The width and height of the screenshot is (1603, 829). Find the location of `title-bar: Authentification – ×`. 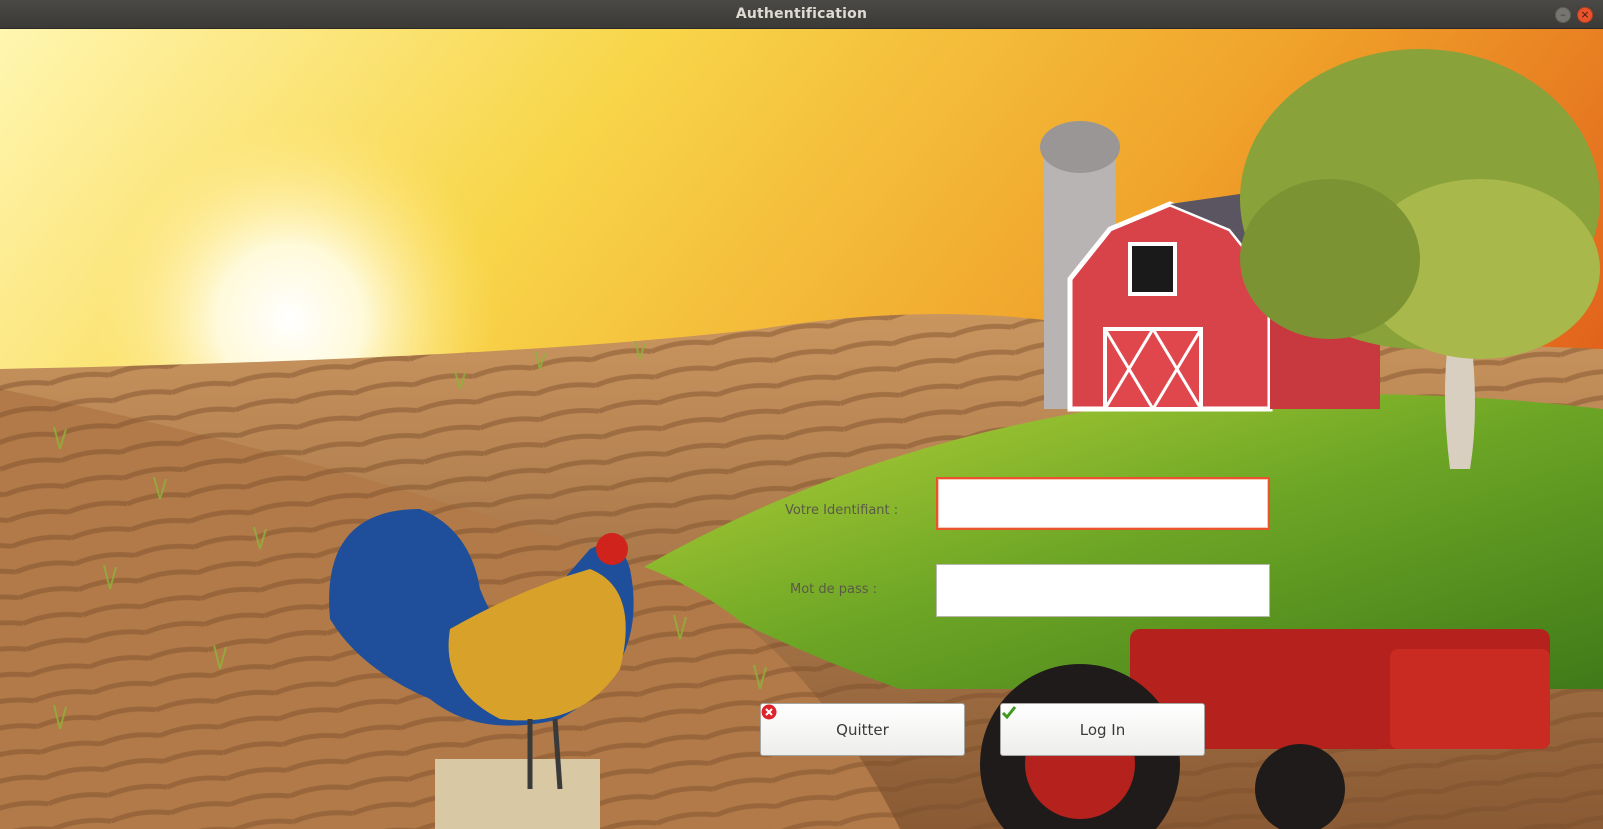

title-bar: Authentification – × is located at coordinates (801, 14).